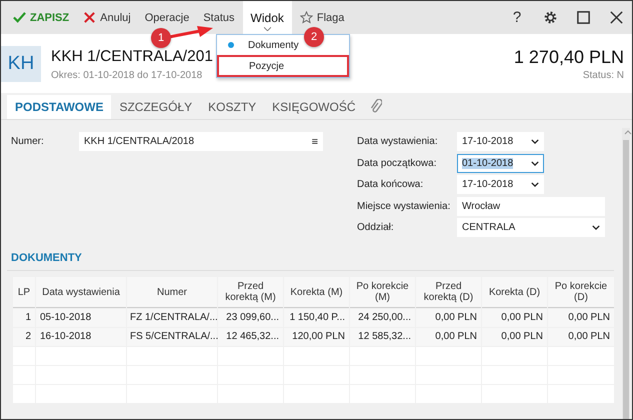 This screenshot has height=420, width=633. Describe the element at coordinates (514, 292) in the screenshot. I see `column-header: Korekta (D)` at that location.